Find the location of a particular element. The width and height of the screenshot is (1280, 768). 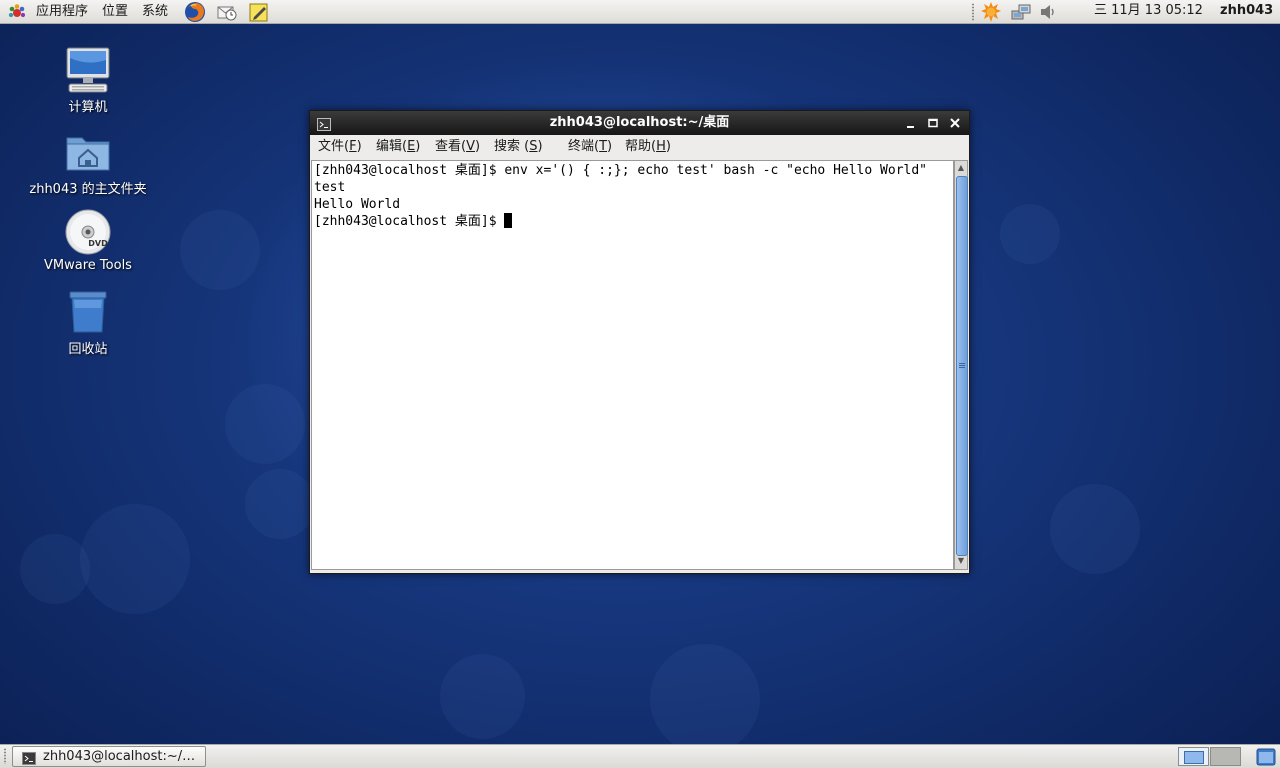

trash-icon is located at coordinates (88, 312).